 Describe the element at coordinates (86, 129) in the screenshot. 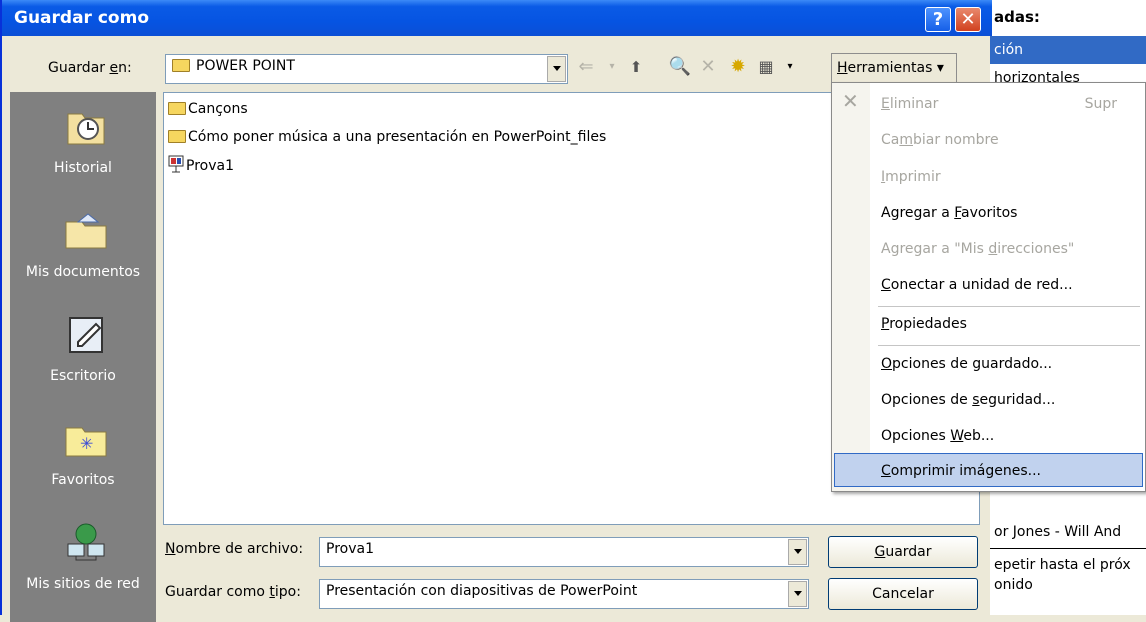

I see `history-icon` at that location.